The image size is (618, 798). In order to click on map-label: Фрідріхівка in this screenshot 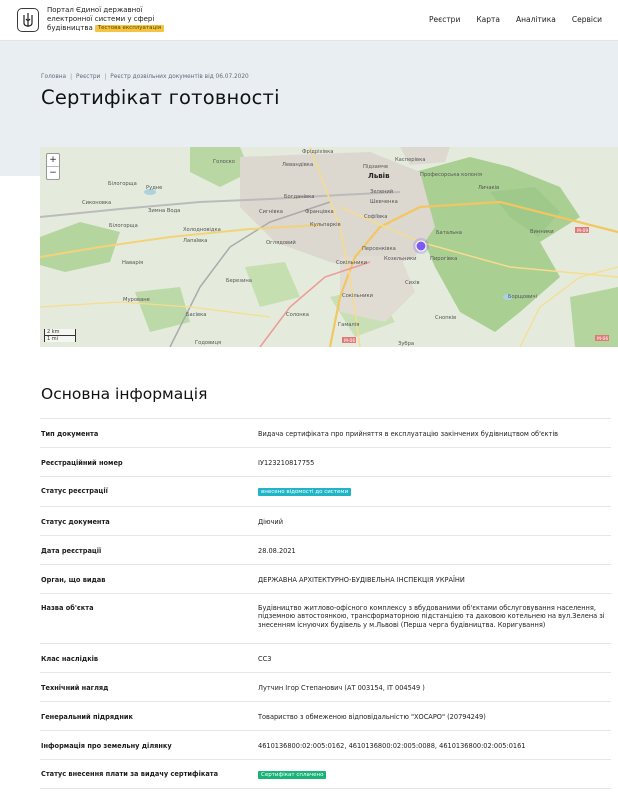, I will do `click(318, 152)`.